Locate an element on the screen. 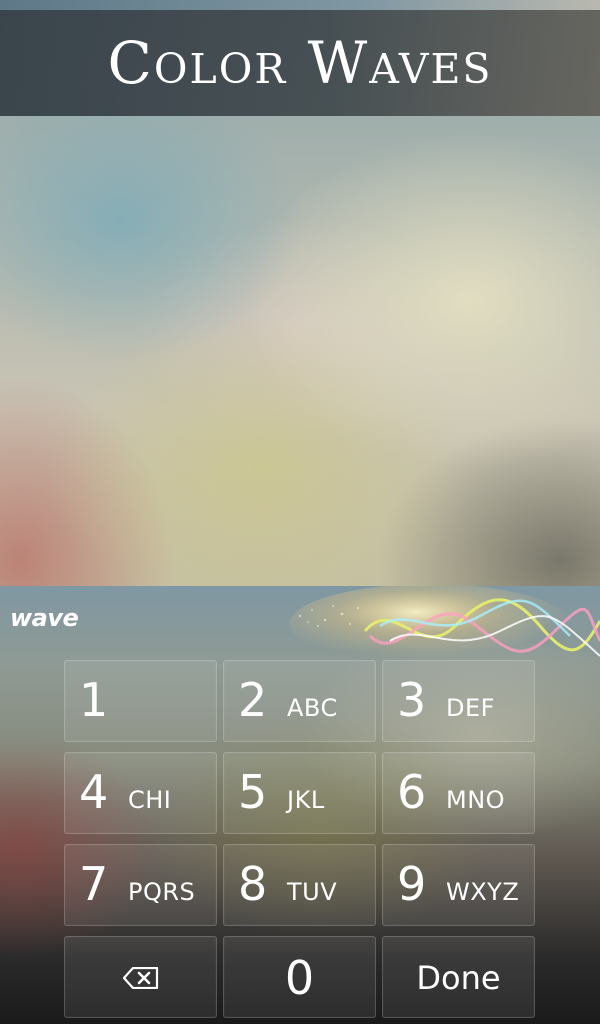  key-2: 2 ABC is located at coordinates (299, 701).